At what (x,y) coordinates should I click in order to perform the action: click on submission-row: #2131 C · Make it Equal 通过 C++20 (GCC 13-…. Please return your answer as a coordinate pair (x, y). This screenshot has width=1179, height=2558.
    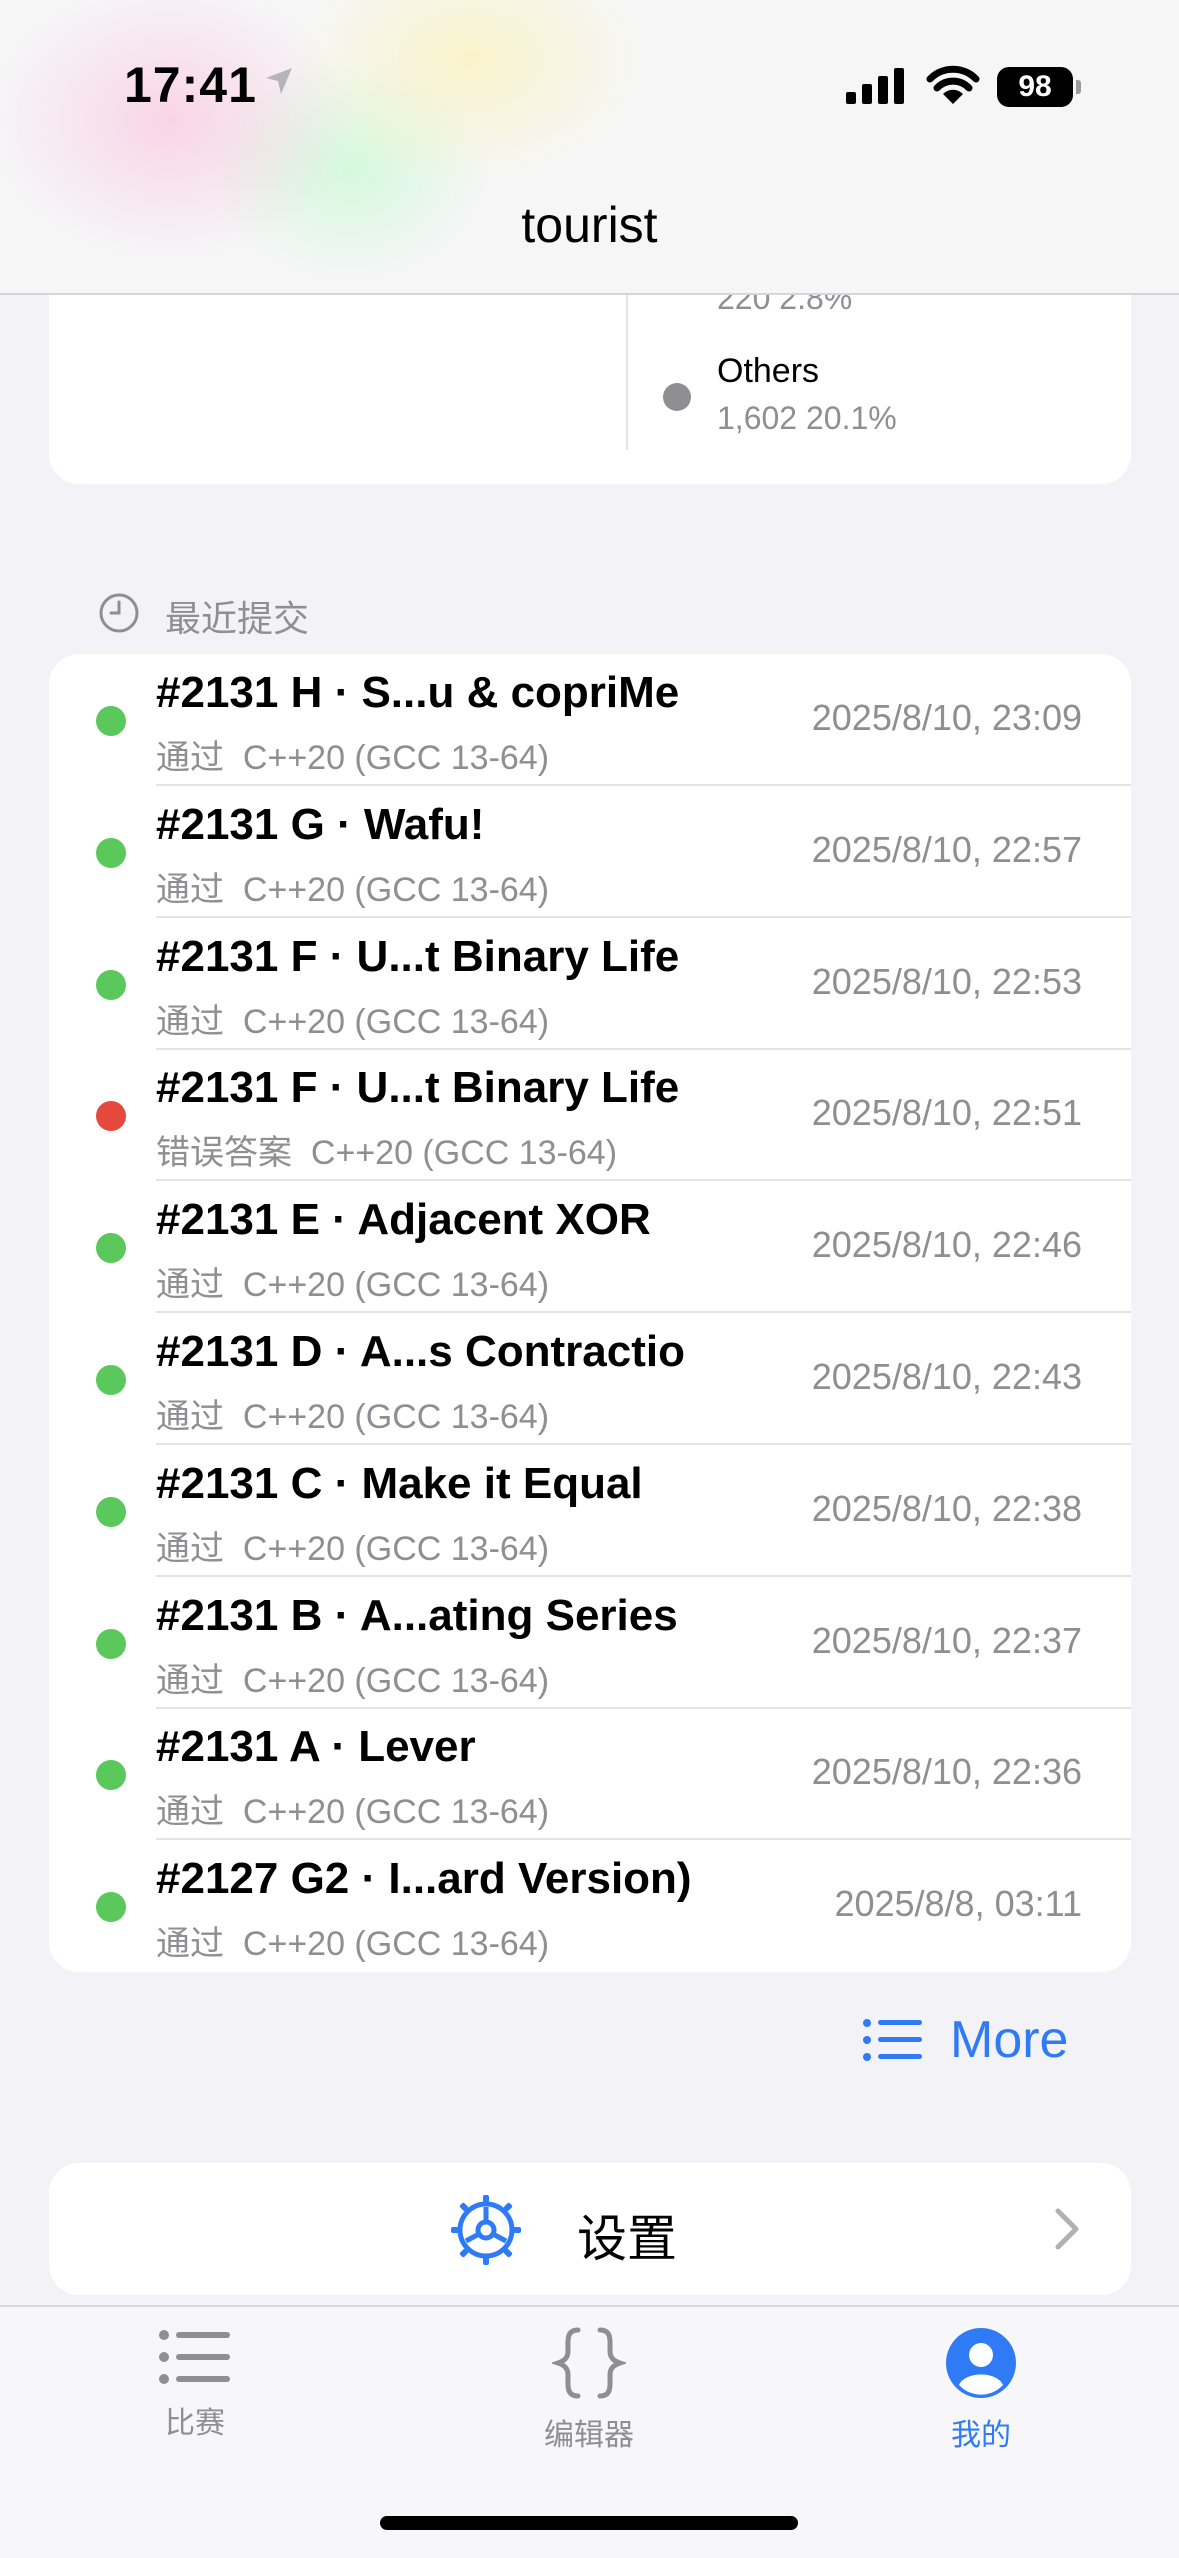
    Looking at the image, I should click on (590, 1511).